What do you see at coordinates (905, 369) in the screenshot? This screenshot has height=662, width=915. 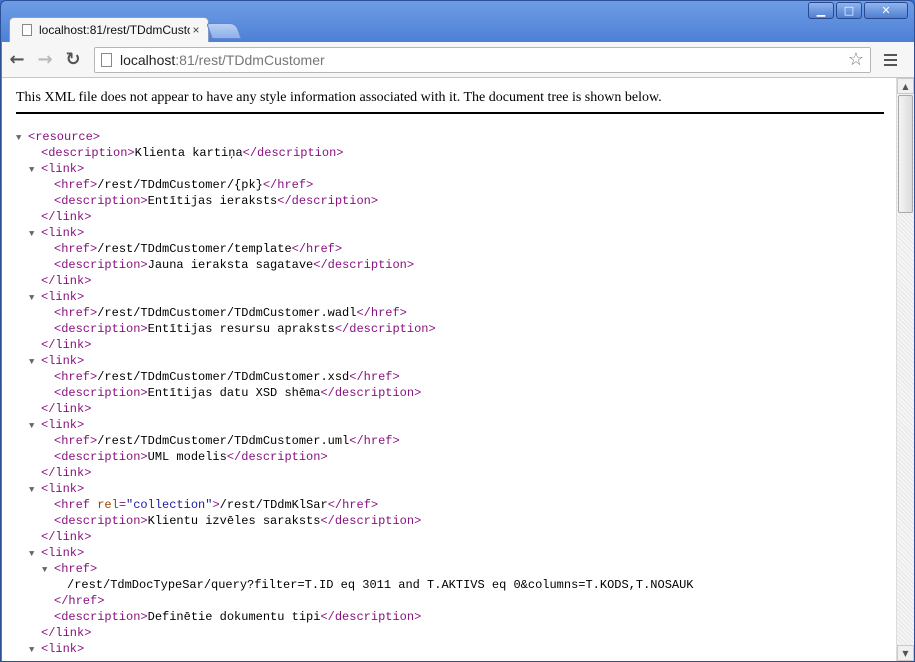 I see `vertical-scrollbar: ▲ ▼` at bounding box center [905, 369].